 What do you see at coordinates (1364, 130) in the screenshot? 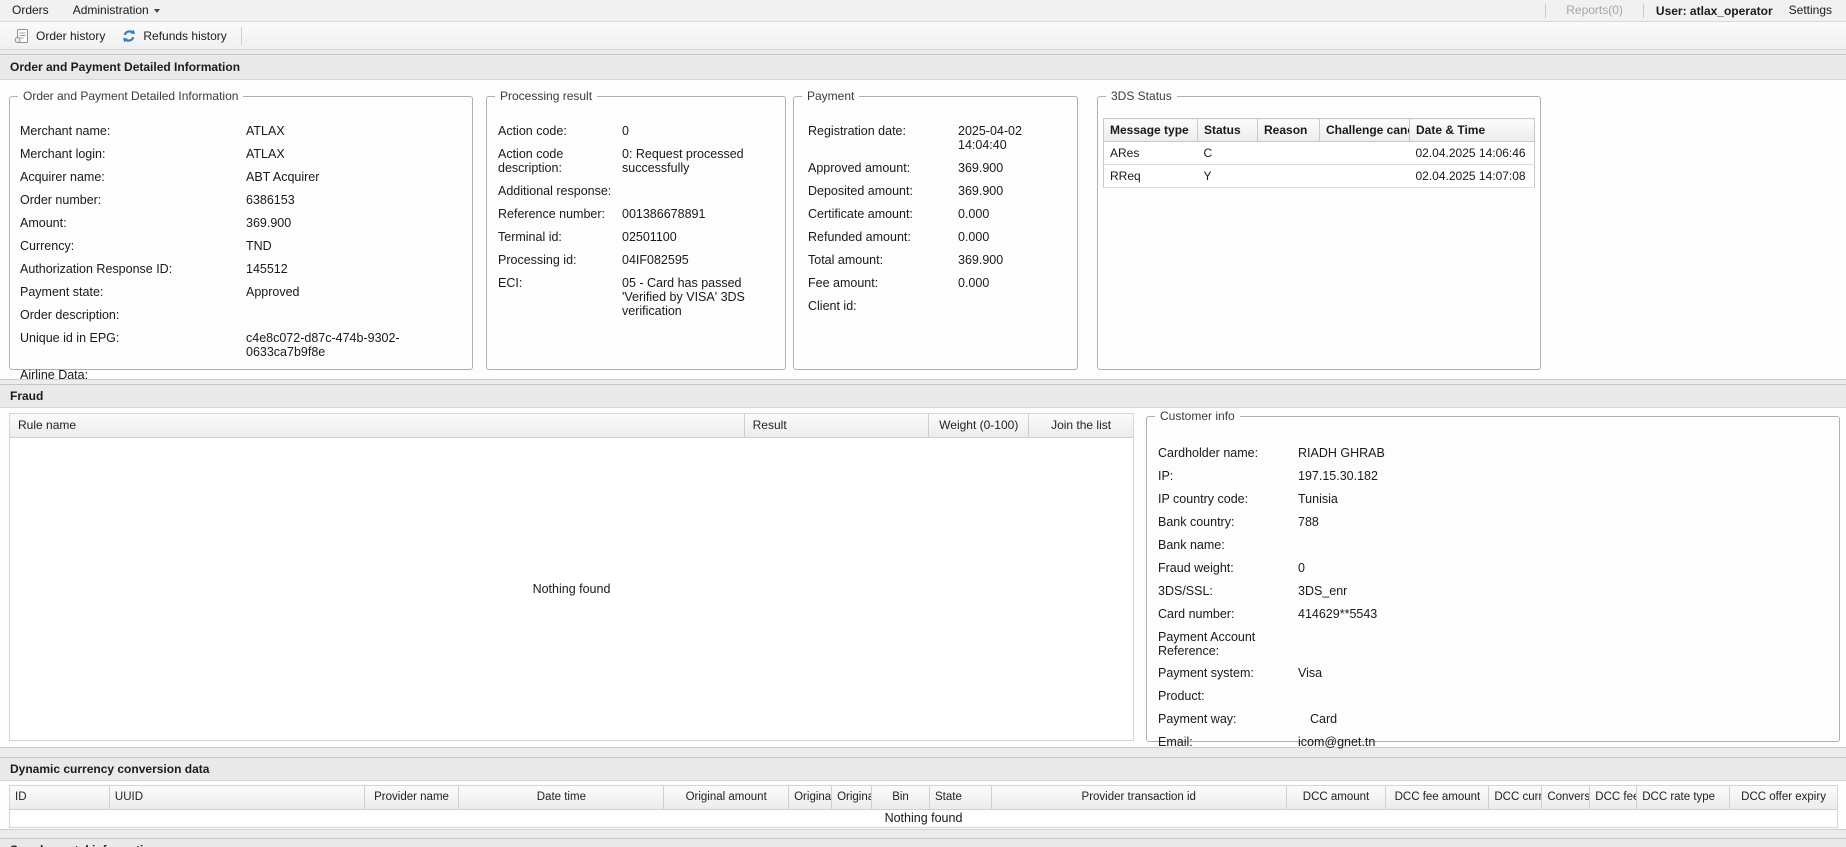
I see `column-header-challenge-cancel: Challenge cancel` at bounding box center [1364, 130].